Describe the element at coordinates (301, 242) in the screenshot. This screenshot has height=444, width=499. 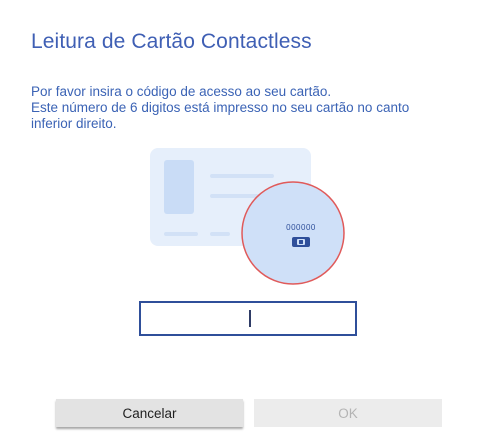
I see `chip-icon` at that location.